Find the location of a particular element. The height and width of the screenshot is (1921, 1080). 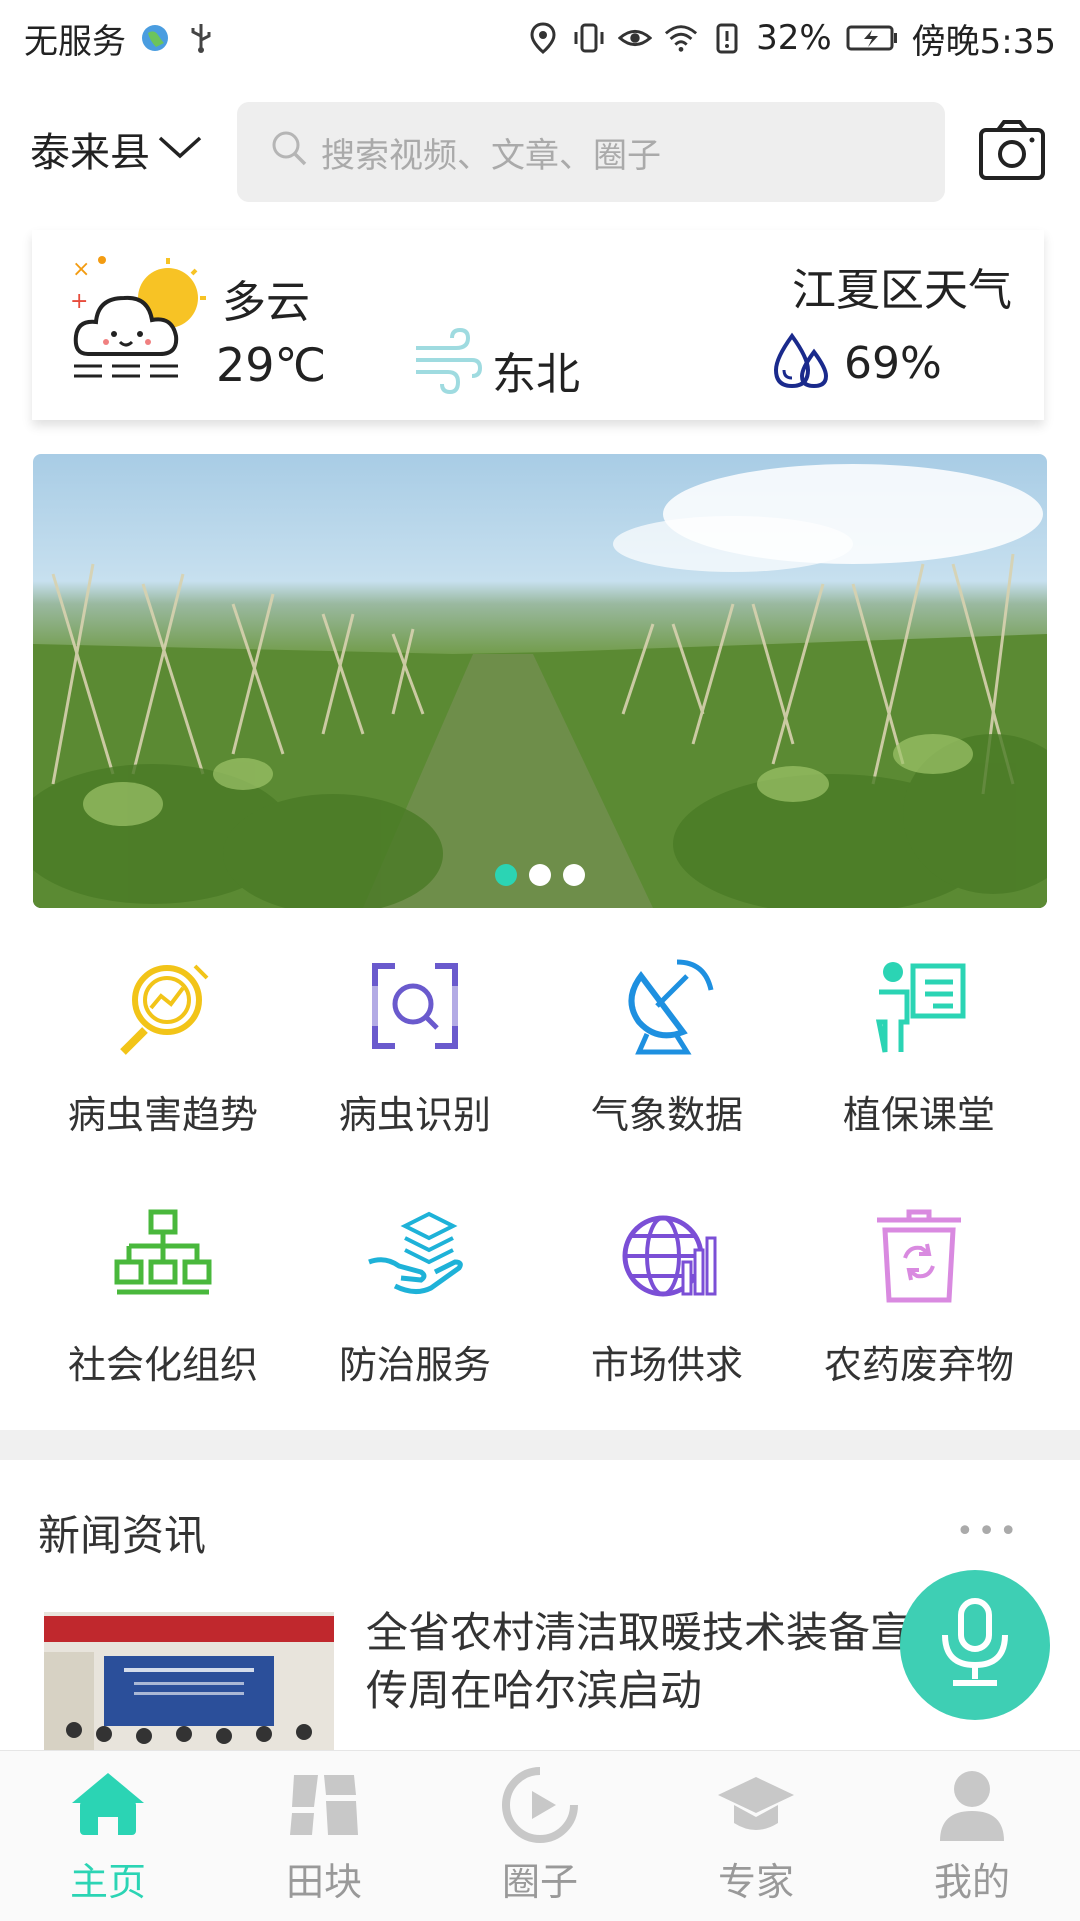

tab-home: 主页 is located at coordinates (108, 1836).